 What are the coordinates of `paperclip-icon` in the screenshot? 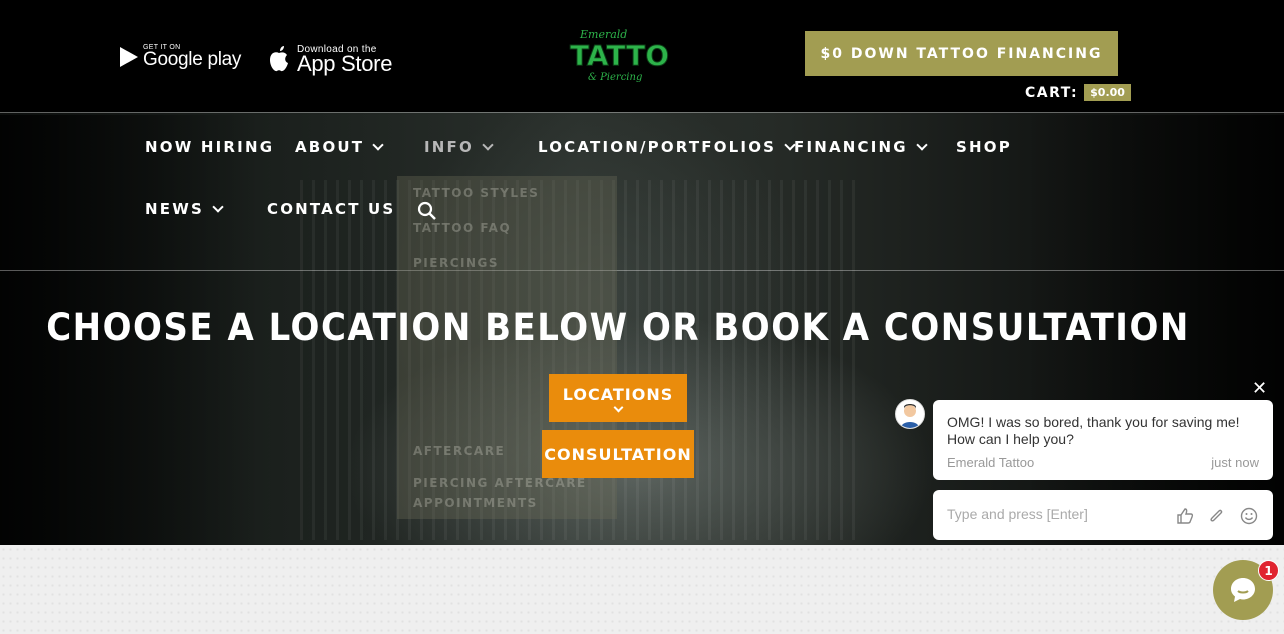 It's located at (1217, 516).